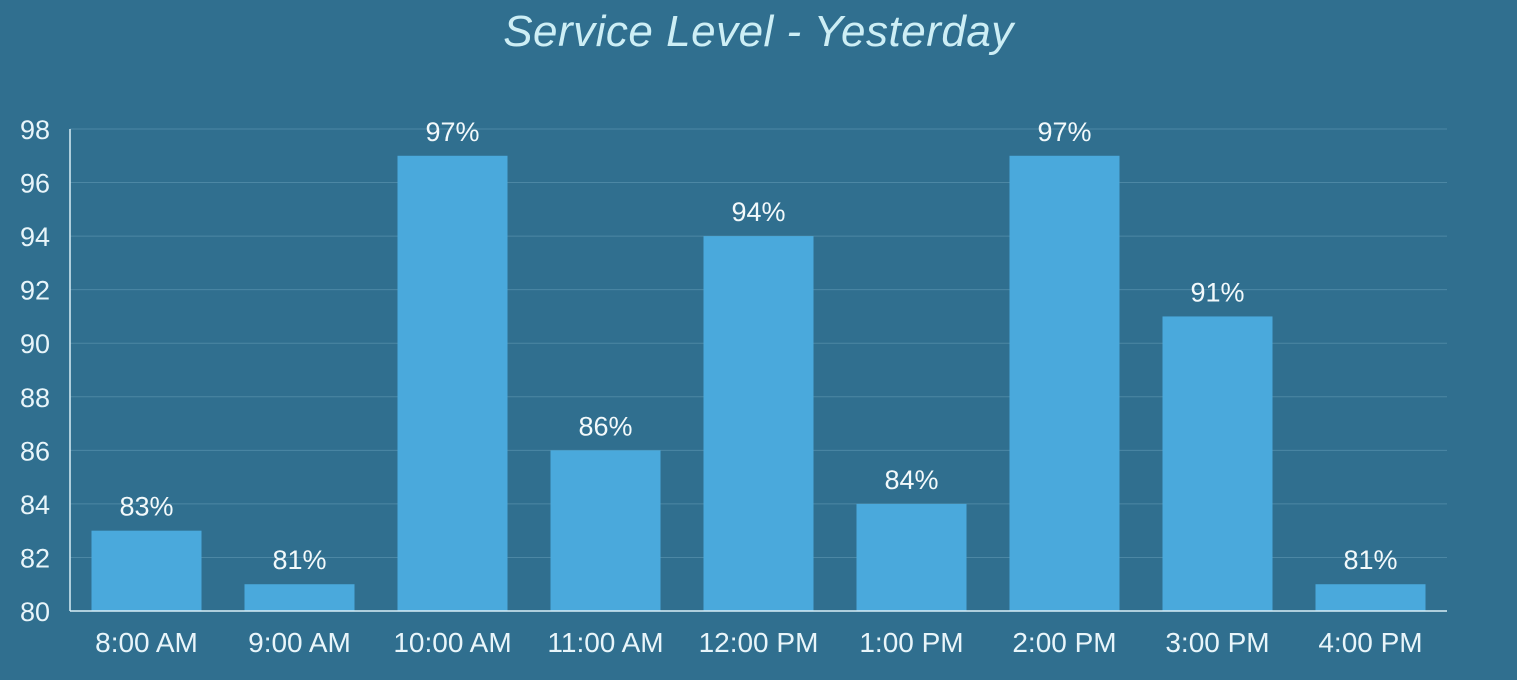 This screenshot has width=1517, height=680. Describe the element at coordinates (1217, 642) in the screenshot. I see `x-tick-label: 3:00 PM` at that location.